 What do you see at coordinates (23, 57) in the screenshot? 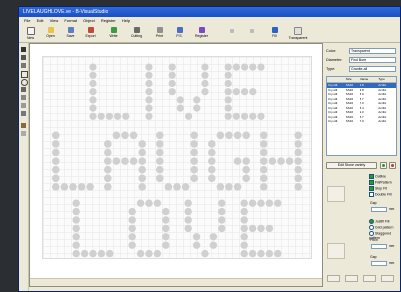
I see `node-edit-icon` at bounding box center [23, 57].